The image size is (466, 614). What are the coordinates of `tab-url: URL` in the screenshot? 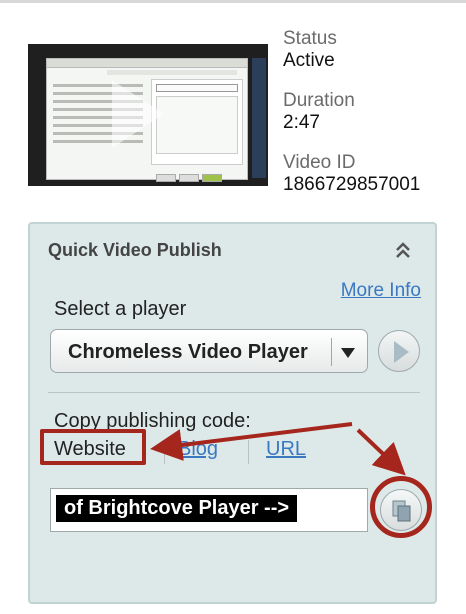 It's located at (286, 449).